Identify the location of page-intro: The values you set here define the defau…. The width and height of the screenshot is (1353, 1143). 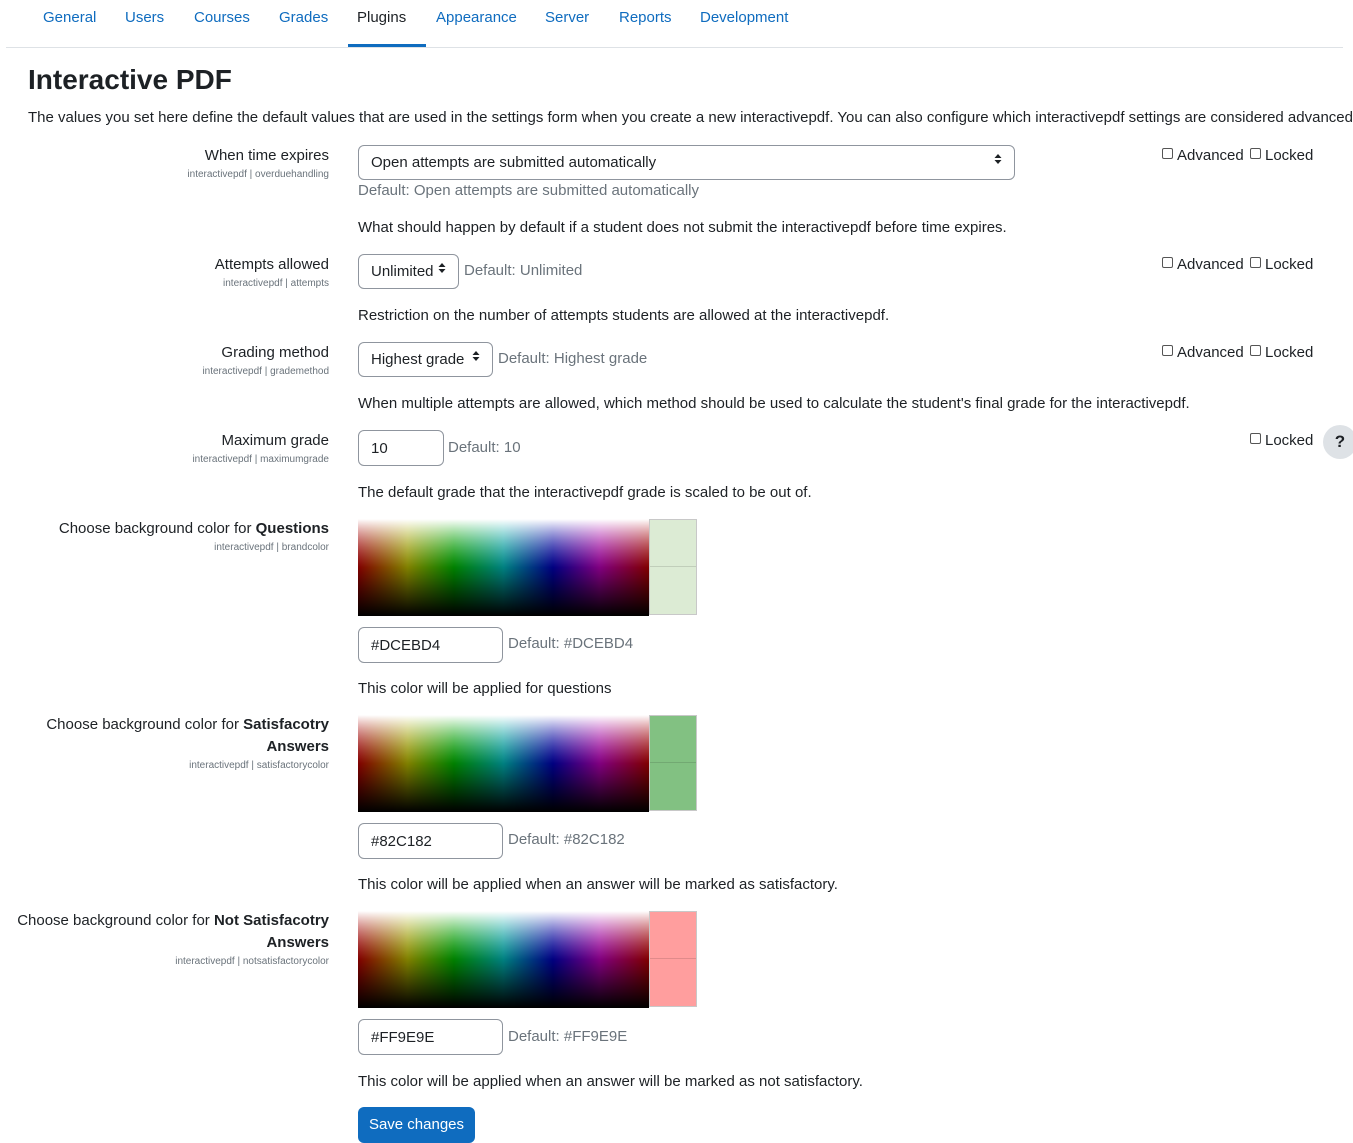
(690, 117).